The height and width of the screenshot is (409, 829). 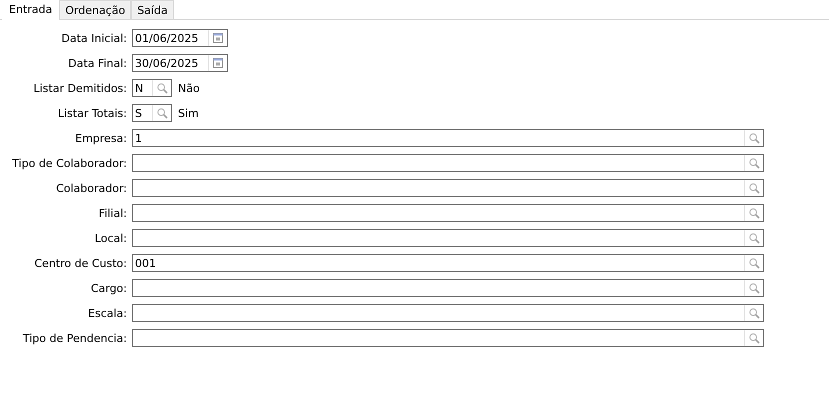 I want to click on tab: Saída, so click(x=152, y=9).